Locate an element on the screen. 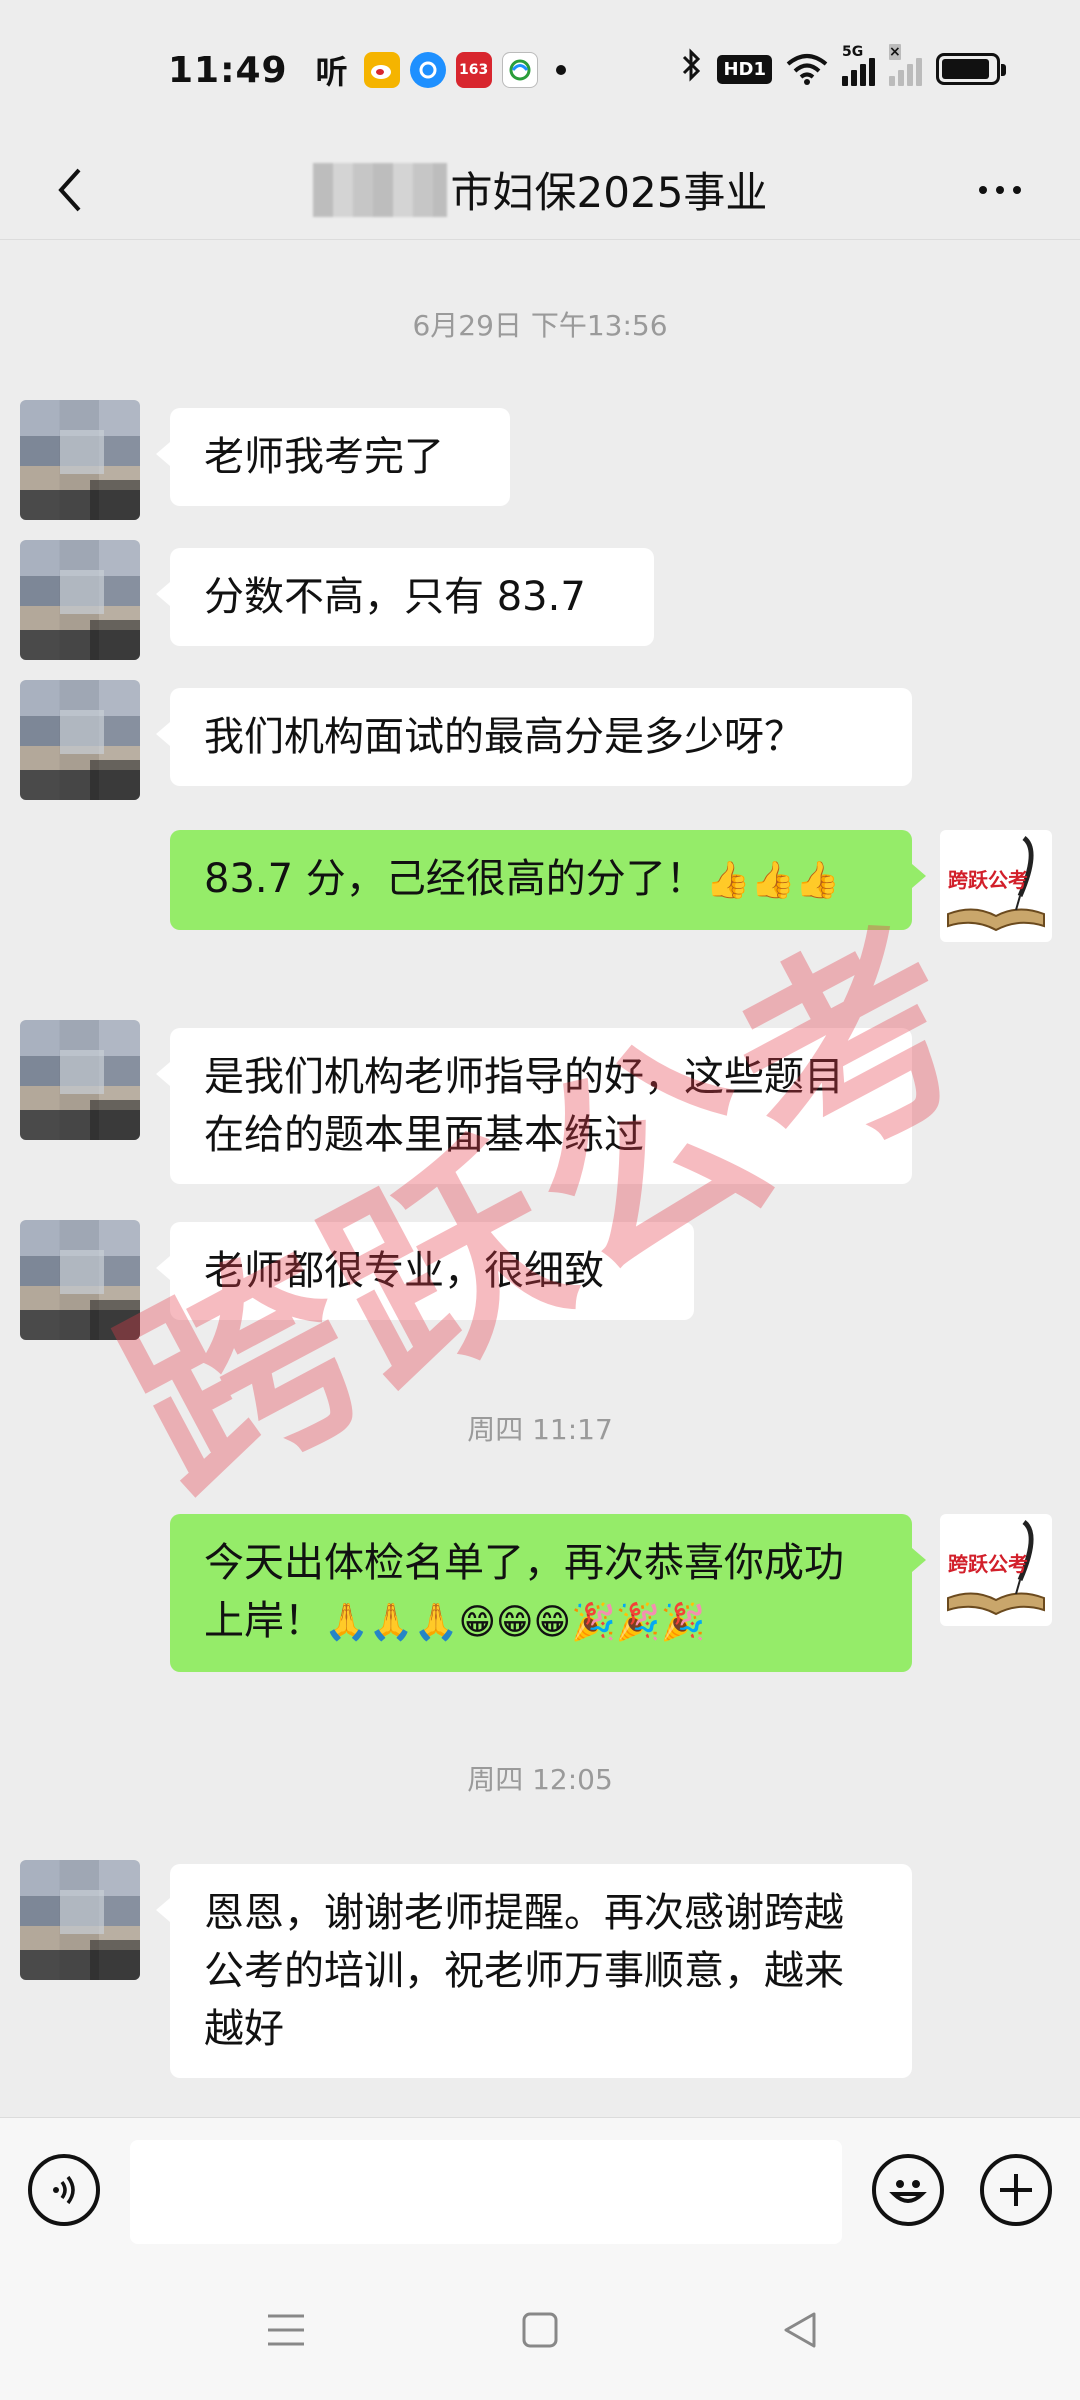  message-bubble-mine: 今天出体检名单了，再次恭喜你成功上岸！🙏🙏🙏😁😁😁🎉🎉🎉 is located at coordinates (548, 1593).